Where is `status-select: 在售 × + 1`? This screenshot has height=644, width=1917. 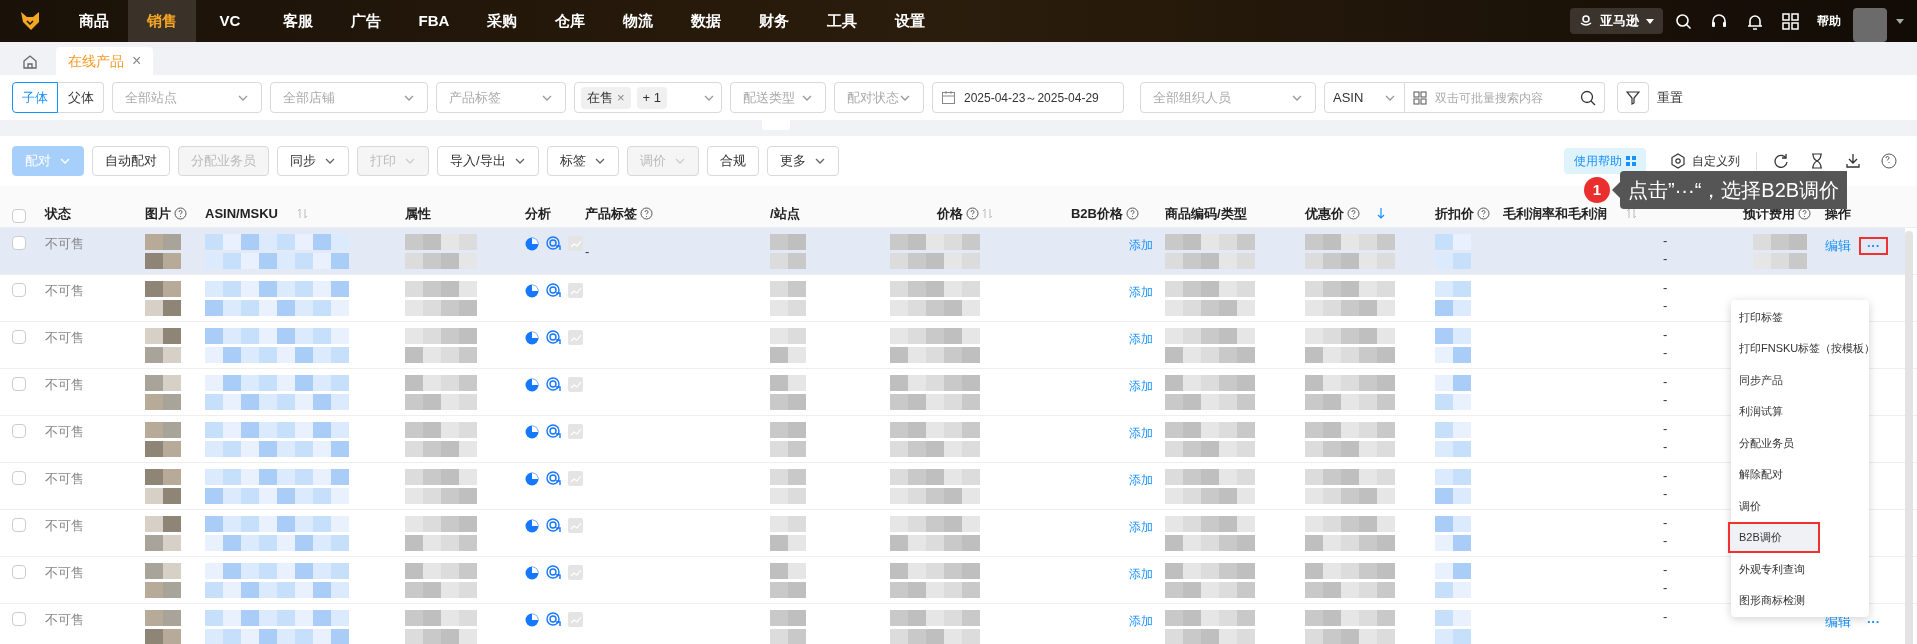
status-select: 在售 × + 1 is located at coordinates (648, 97).